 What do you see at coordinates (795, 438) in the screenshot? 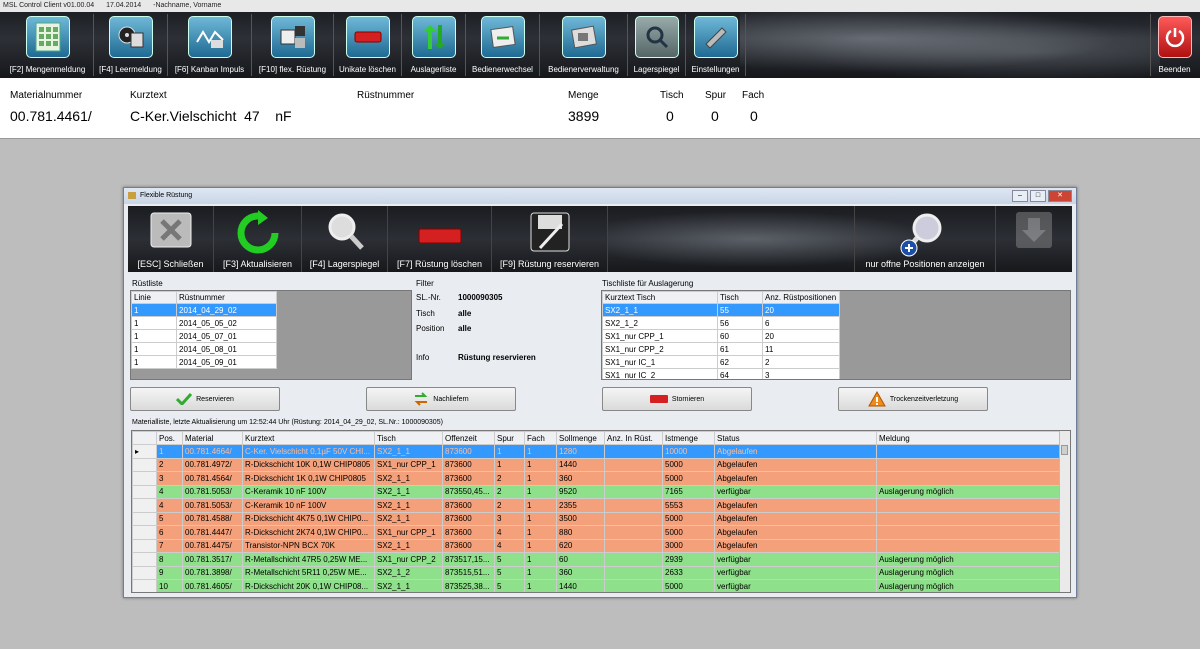
I see `column-header: Status` at bounding box center [795, 438].